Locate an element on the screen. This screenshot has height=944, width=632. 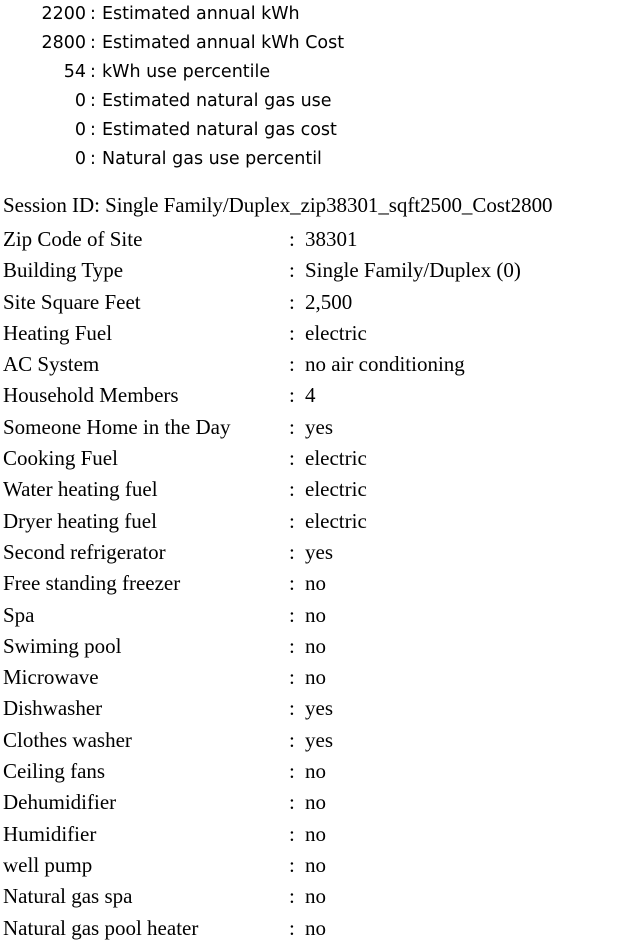
summary-label: Estimated natural gas use is located at coordinates (217, 101).